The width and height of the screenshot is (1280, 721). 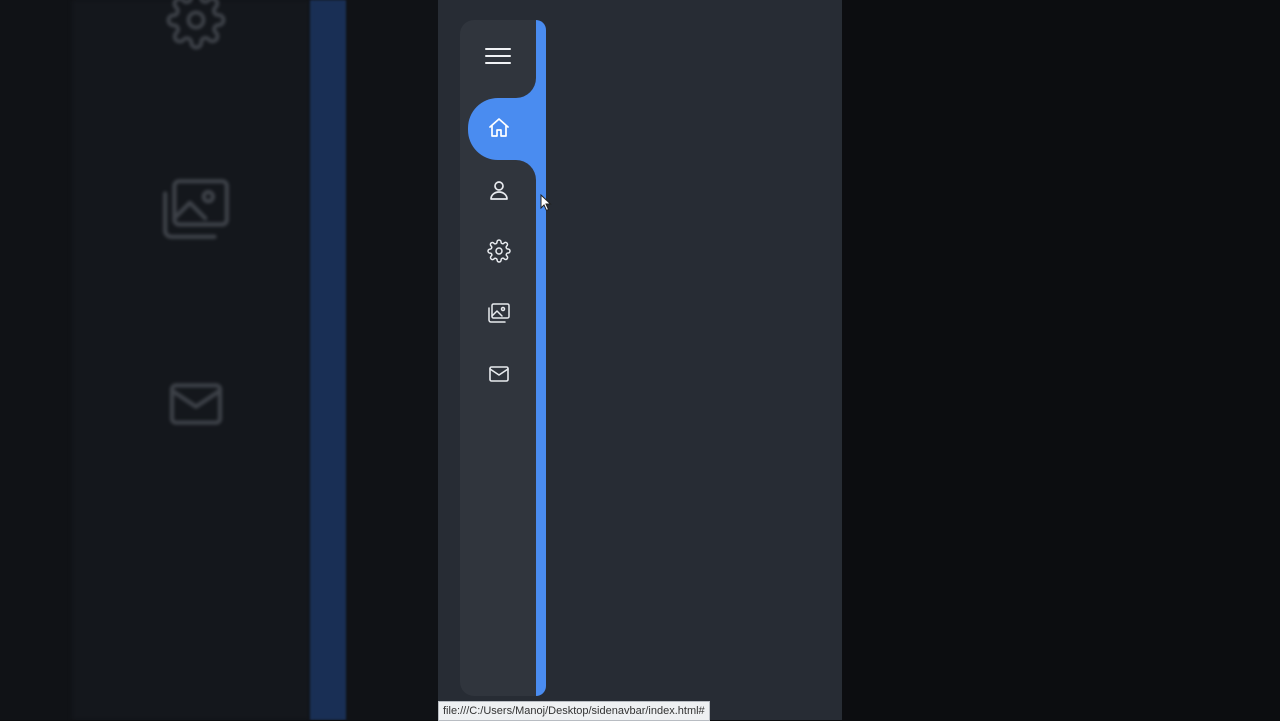 I want to click on user-icon, so click(x=499, y=190).